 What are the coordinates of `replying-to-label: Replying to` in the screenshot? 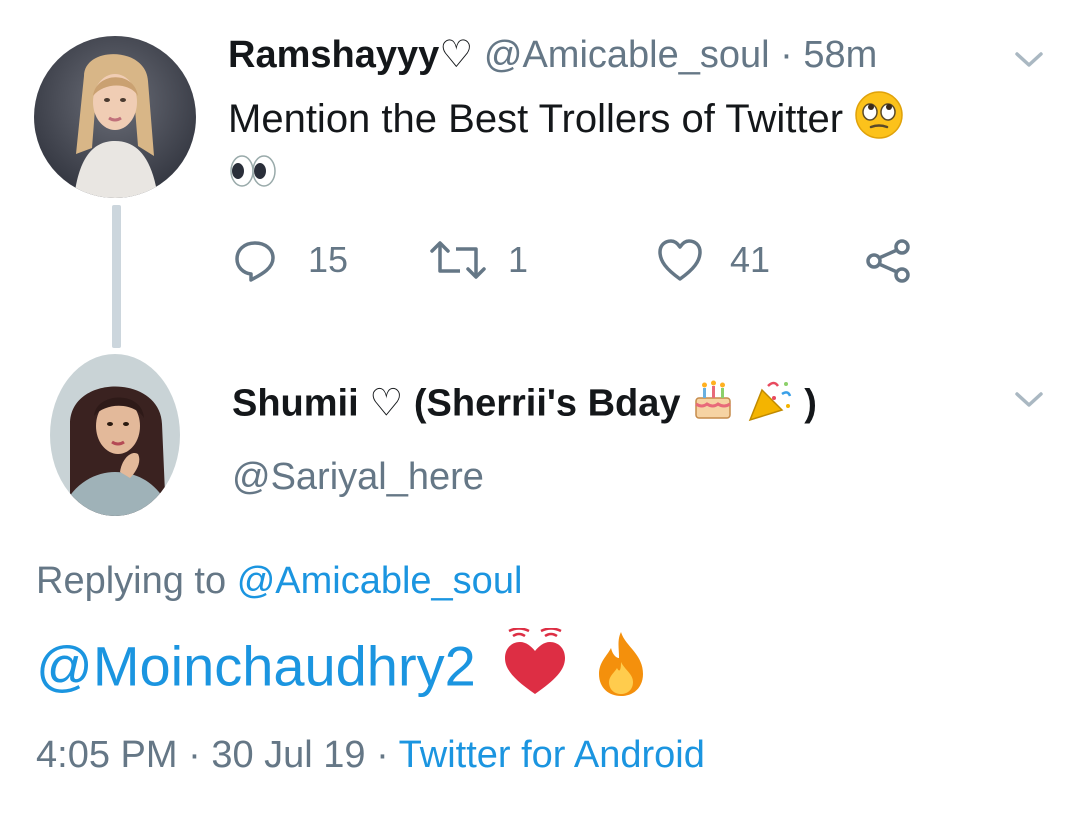 It's located at (131, 581).